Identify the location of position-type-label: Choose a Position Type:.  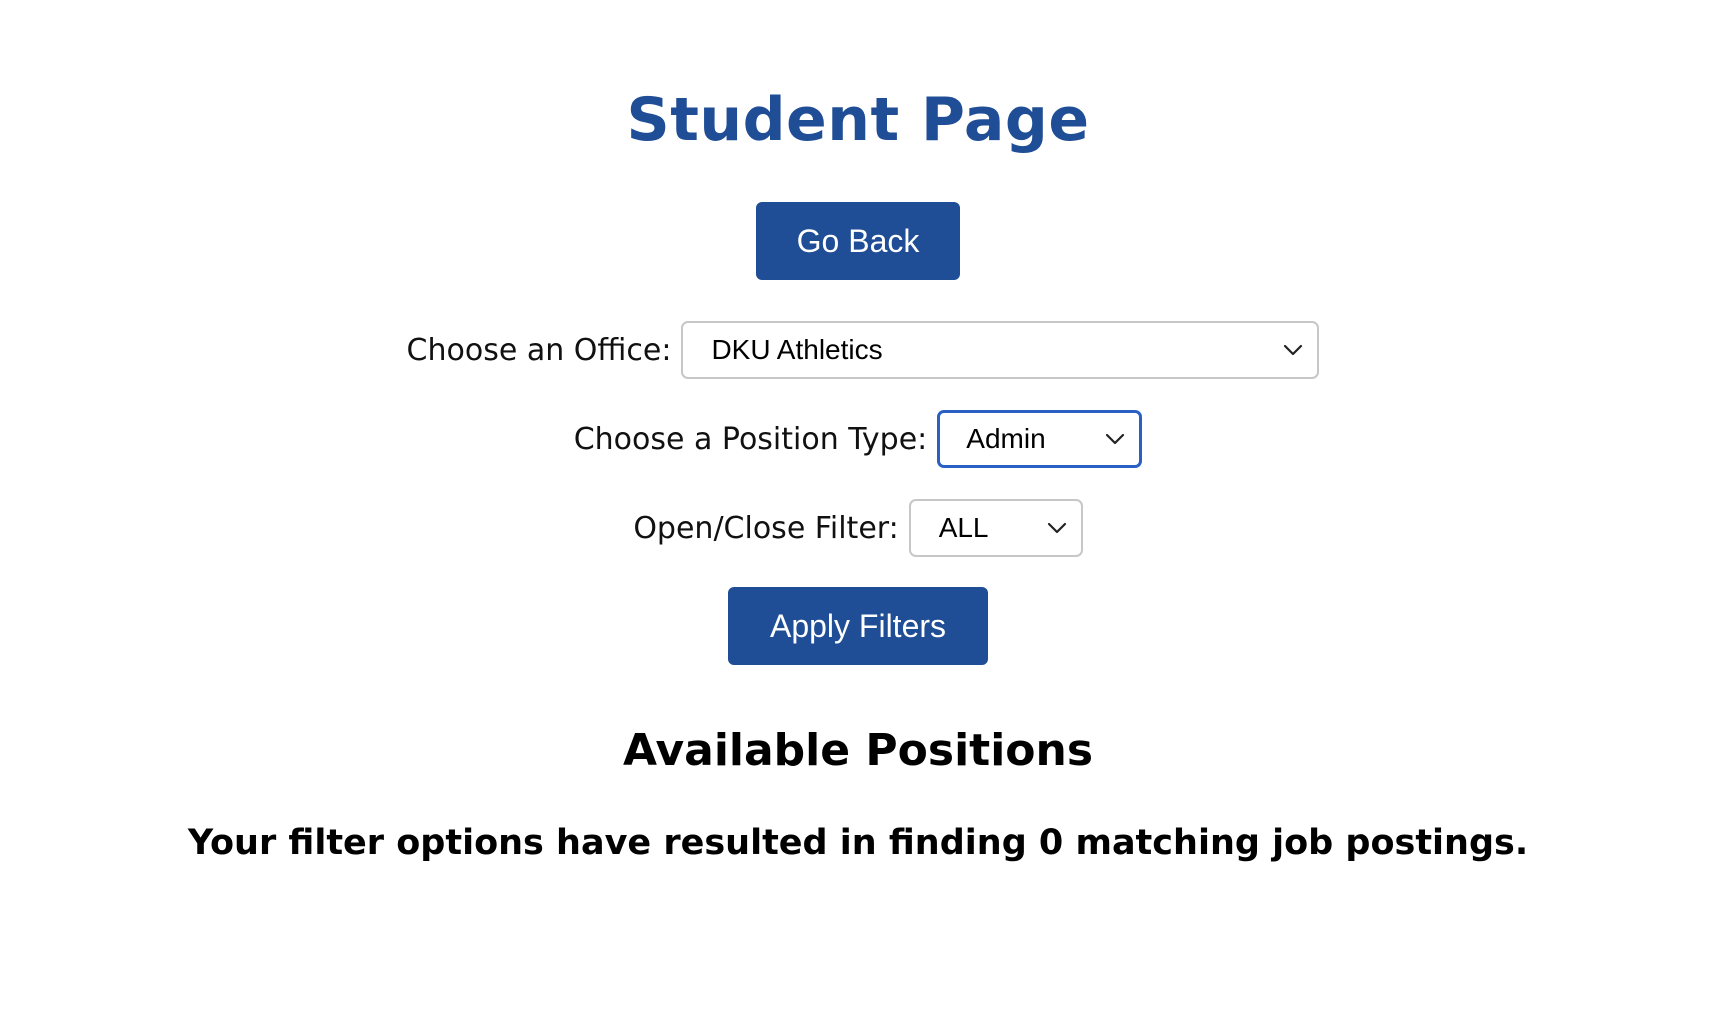
(750, 439).